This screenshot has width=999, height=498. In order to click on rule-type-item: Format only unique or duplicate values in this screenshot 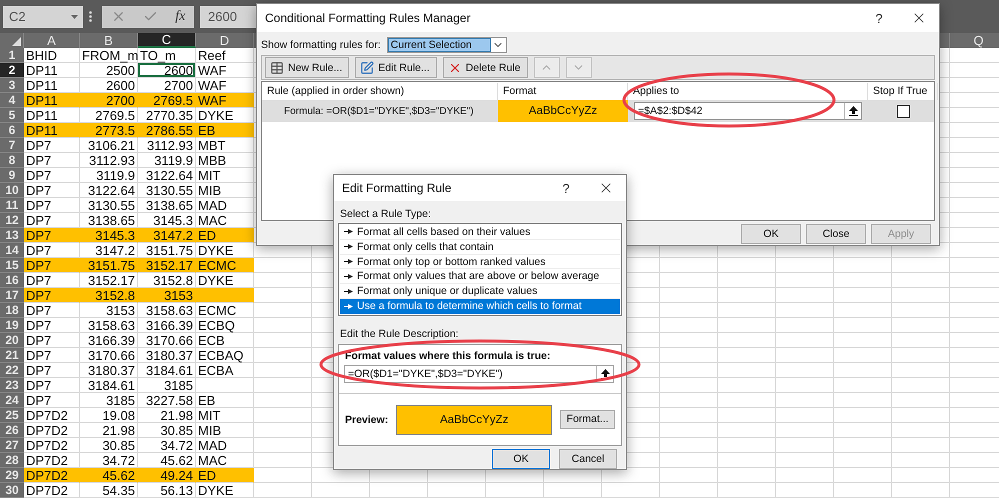, I will do `click(480, 292)`.